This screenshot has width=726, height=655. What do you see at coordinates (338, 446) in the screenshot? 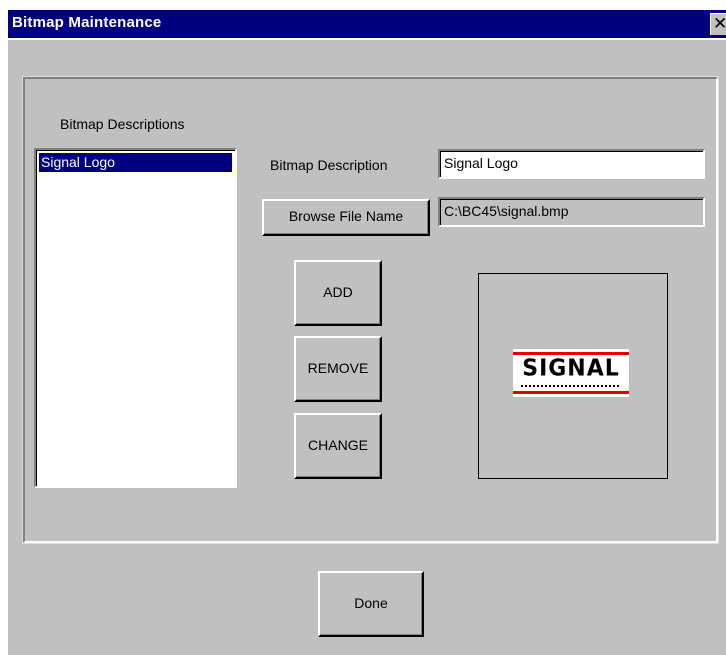
I see `change-button: CHANGE` at bounding box center [338, 446].